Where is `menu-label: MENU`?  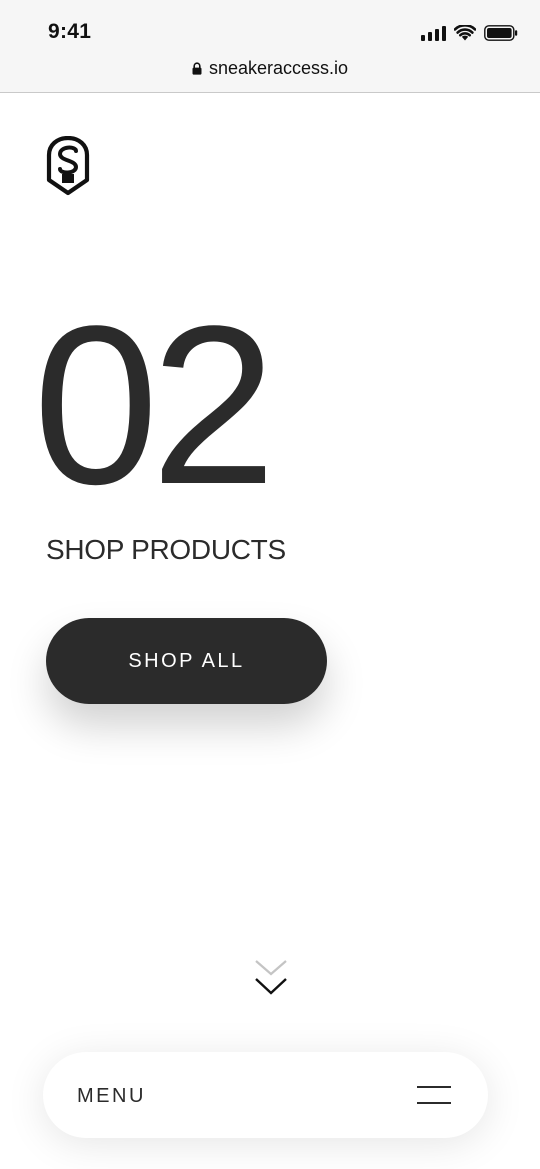
menu-label: MENU is located at coordinates (111, 1096).